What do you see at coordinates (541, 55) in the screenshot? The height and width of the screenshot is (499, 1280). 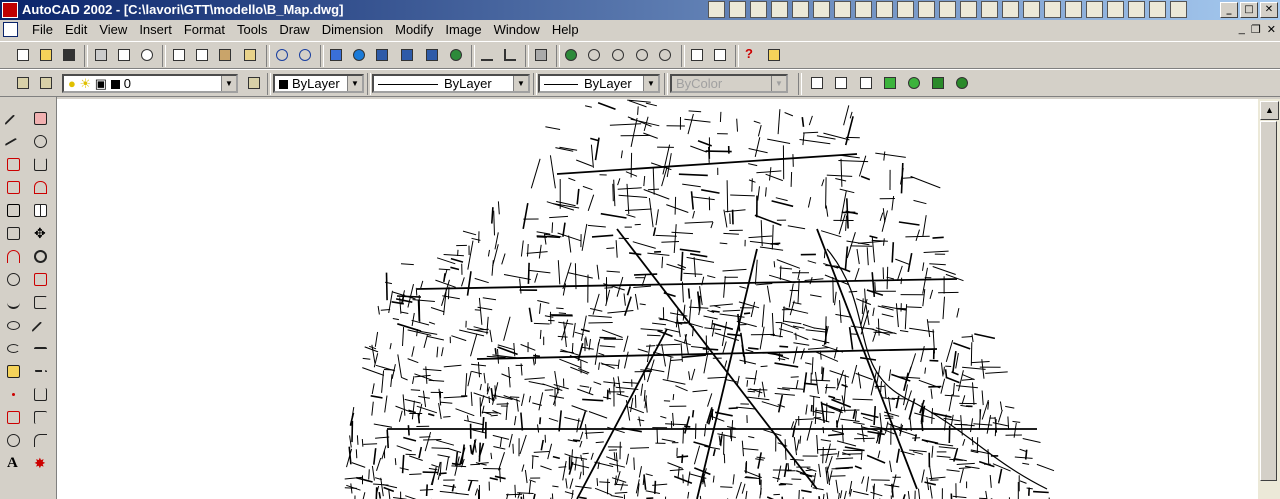 I see `named-views-icon` at bounding box center [541, 55].